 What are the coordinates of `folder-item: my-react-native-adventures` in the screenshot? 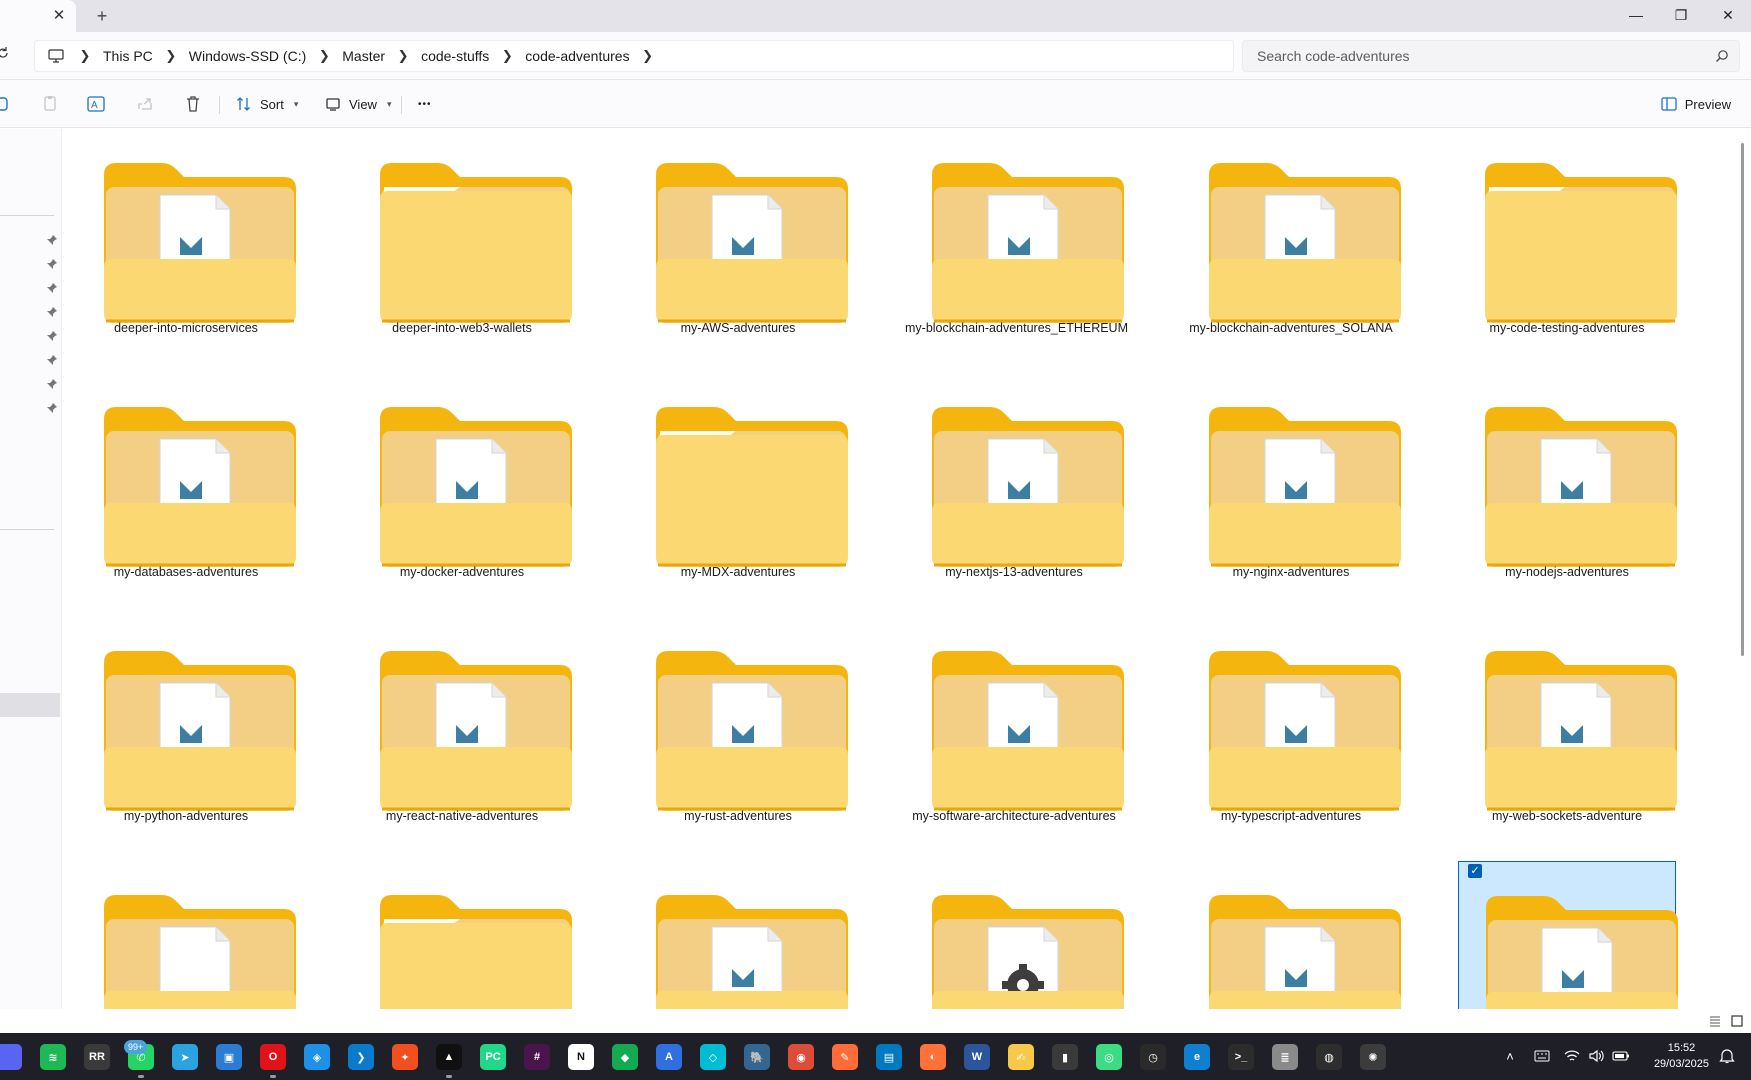 It's located at (462, 732).